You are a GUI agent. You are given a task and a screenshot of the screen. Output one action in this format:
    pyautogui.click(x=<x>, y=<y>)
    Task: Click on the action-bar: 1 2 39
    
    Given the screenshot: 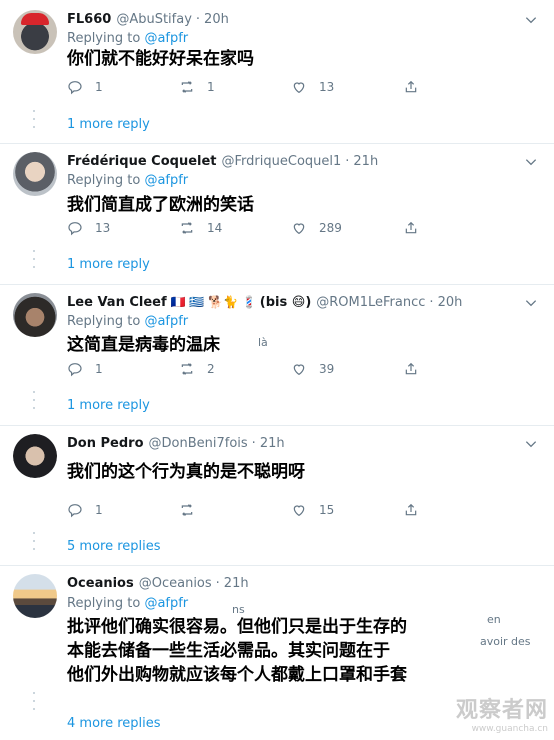 What is the action you would take?
    pyautogui.click(x=291, y=369)
    